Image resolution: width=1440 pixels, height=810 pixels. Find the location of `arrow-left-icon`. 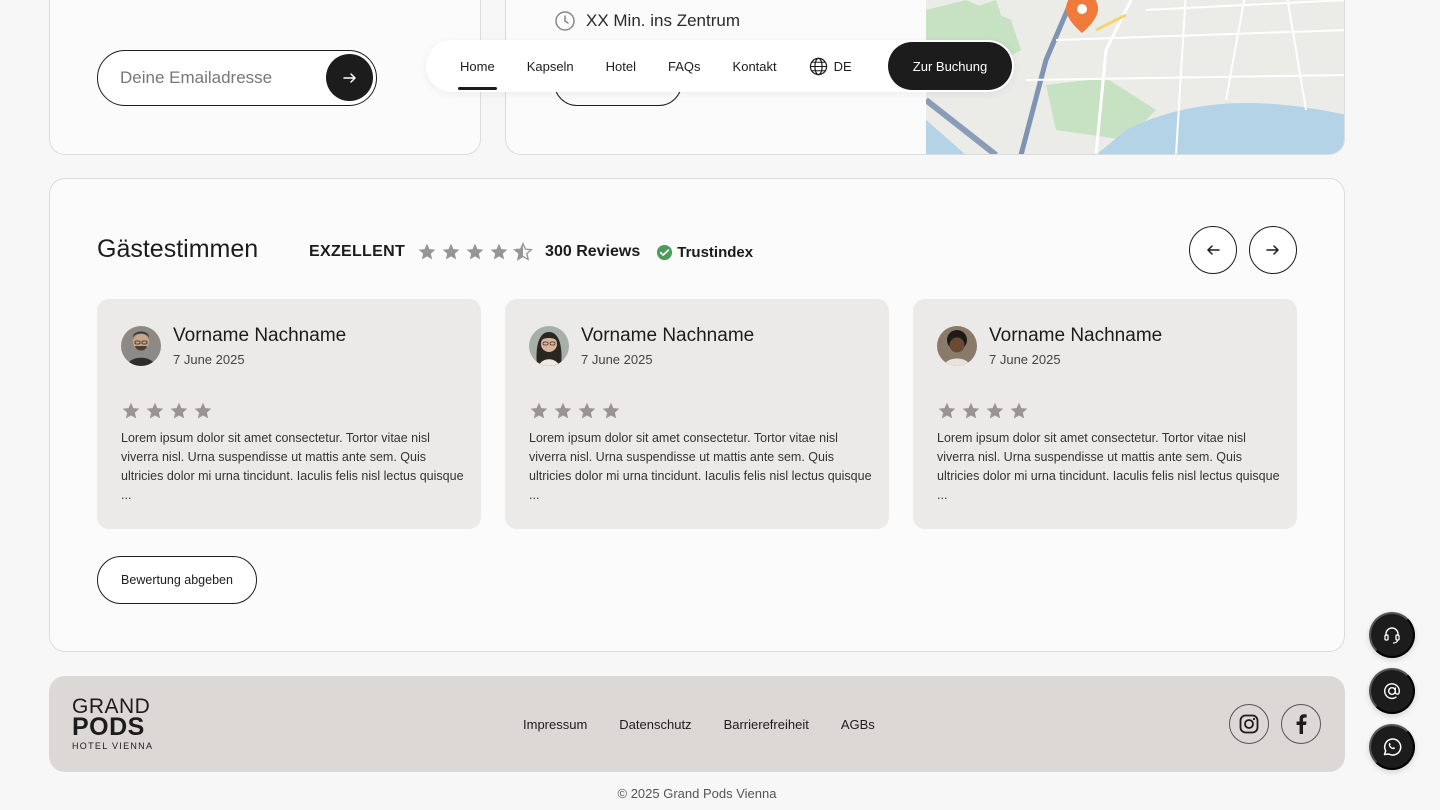

arrow-left-icon is located at coordinates (1213, 250).